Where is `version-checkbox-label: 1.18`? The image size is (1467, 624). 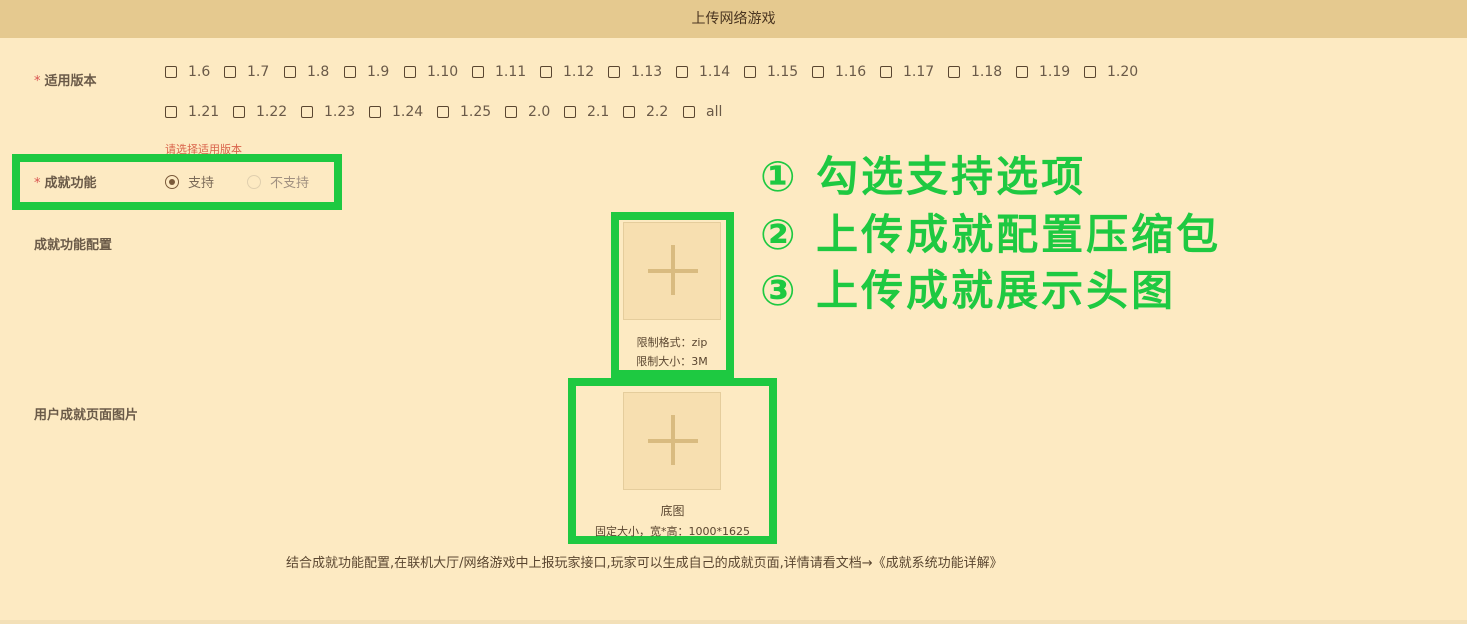 version-checkbox-label: 1.18 is located at coordinates (987, 72).